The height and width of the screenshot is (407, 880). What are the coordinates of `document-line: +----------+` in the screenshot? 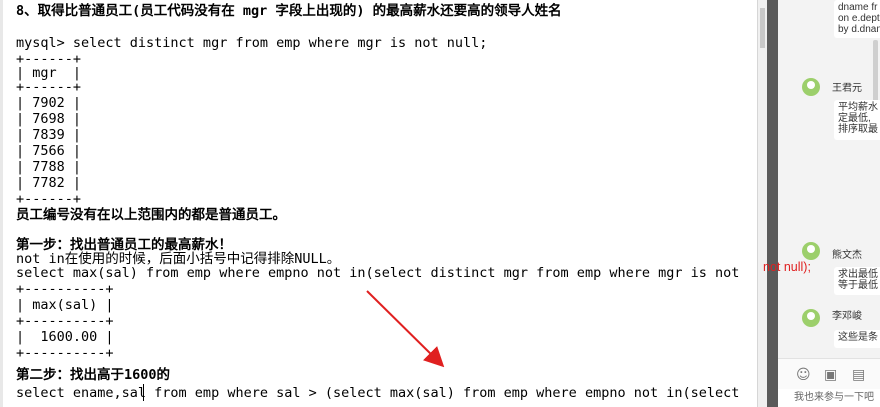 It's located at (65, 353).